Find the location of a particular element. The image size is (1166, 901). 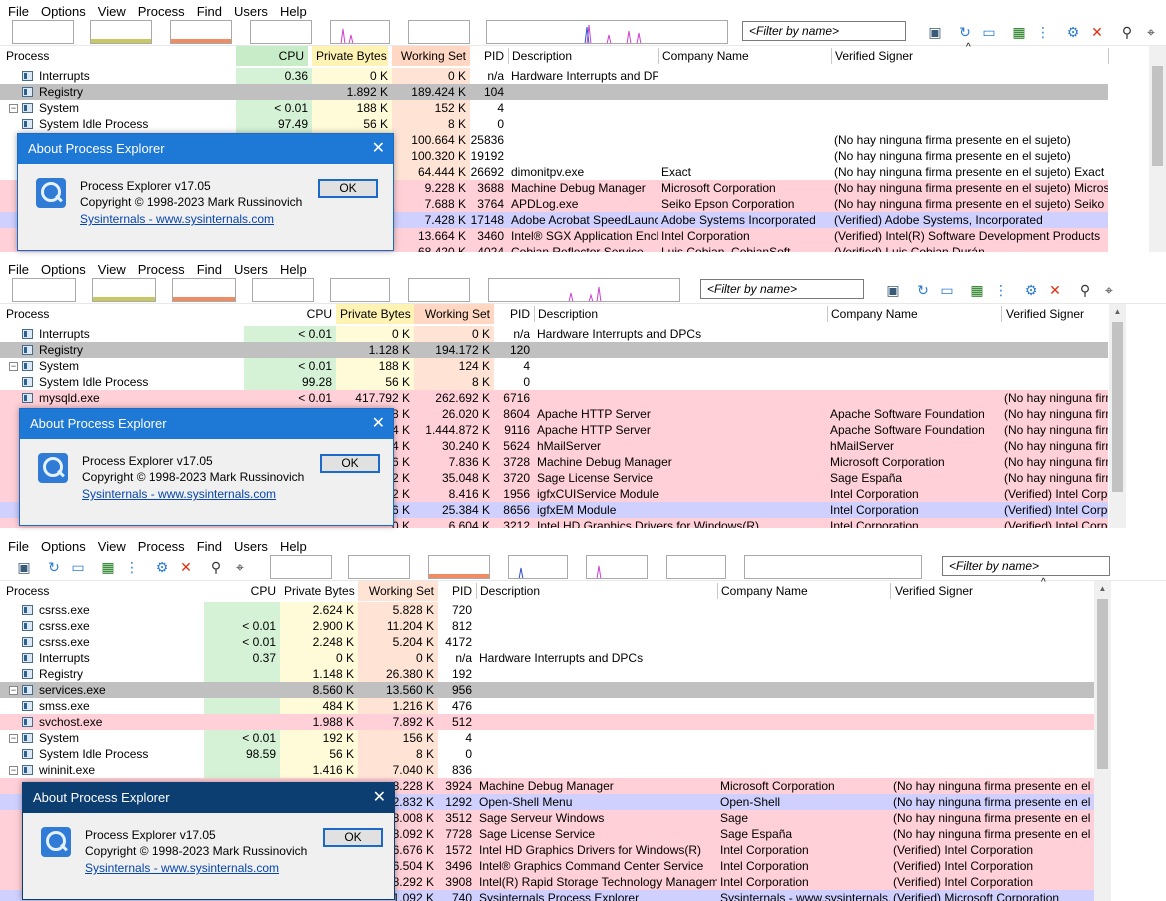

refresh-icon: ↻ is located at coordinates (923, 290).